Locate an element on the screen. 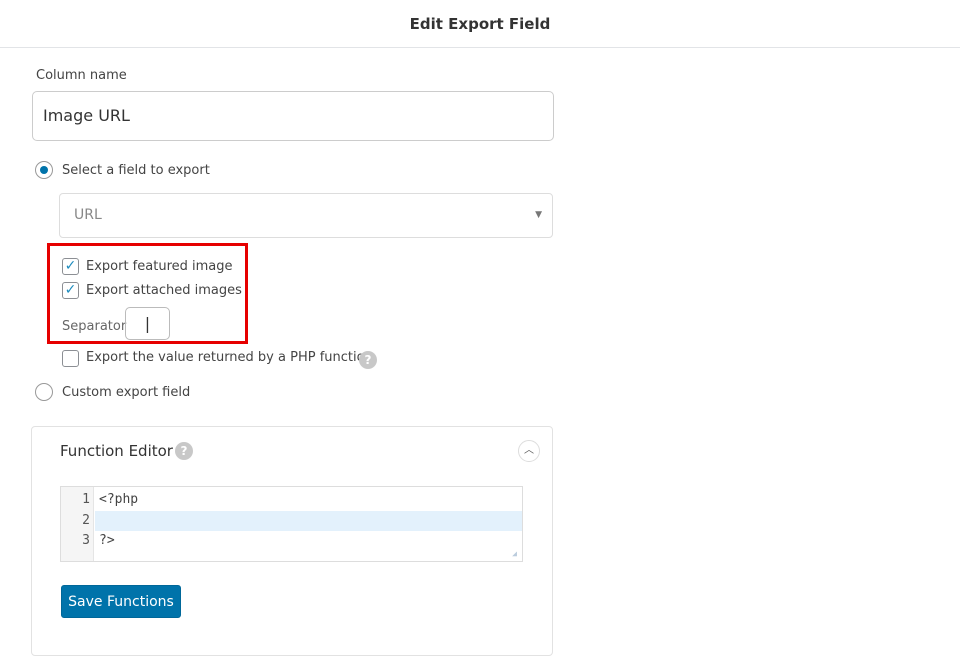 This screenshot has width=960, height=656. column-name-label: Column name is located at coordinates (81, 75).